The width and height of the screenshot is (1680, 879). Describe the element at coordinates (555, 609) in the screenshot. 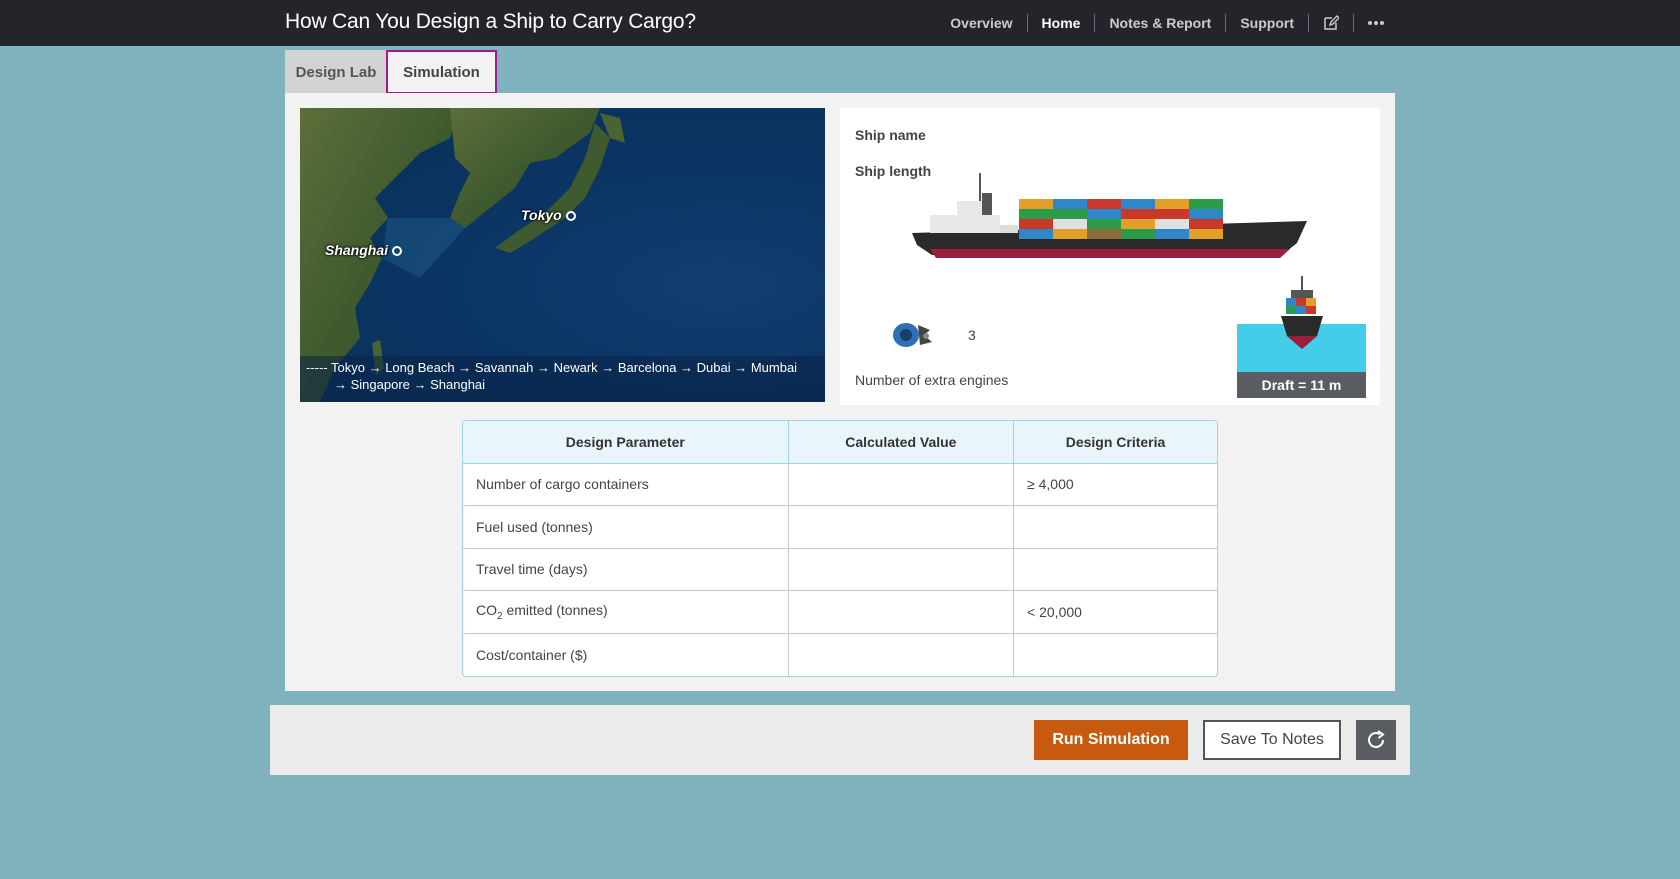

I see `param-suffix: emitted (tonnes)` at that location.